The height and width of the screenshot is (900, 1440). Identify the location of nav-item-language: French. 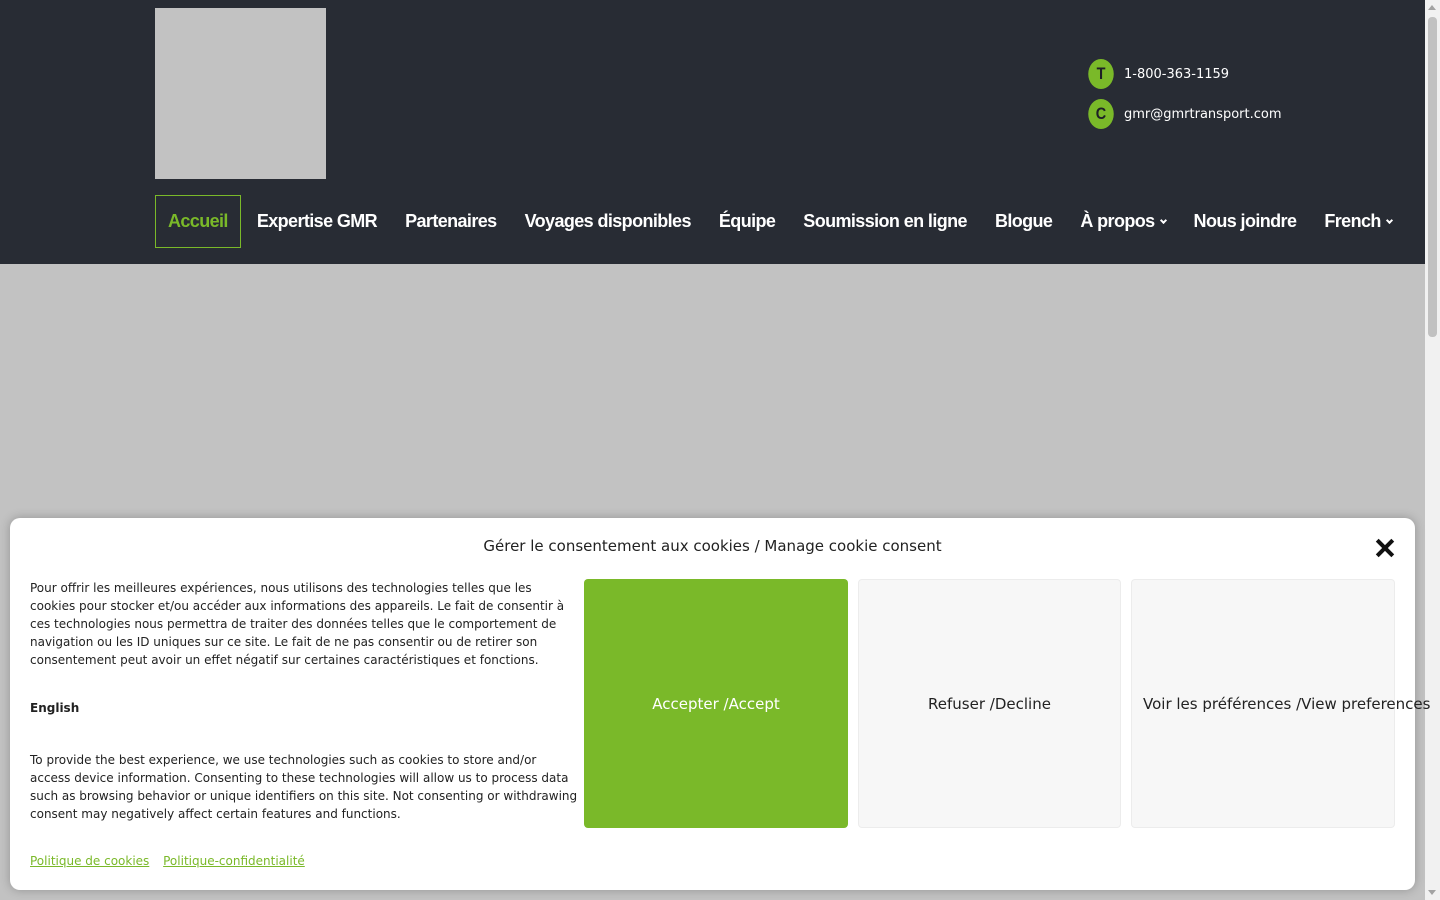
(1357, 221).